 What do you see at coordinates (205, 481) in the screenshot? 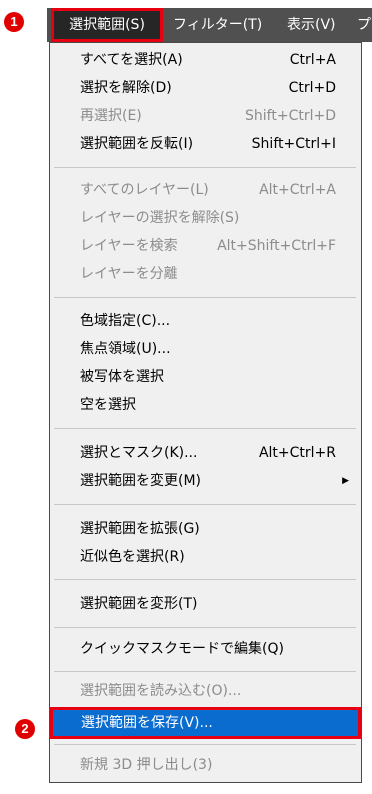
I see `menu-item-modify: 選択範囲を変更(M) ▶` at bounding box center [205, 481].